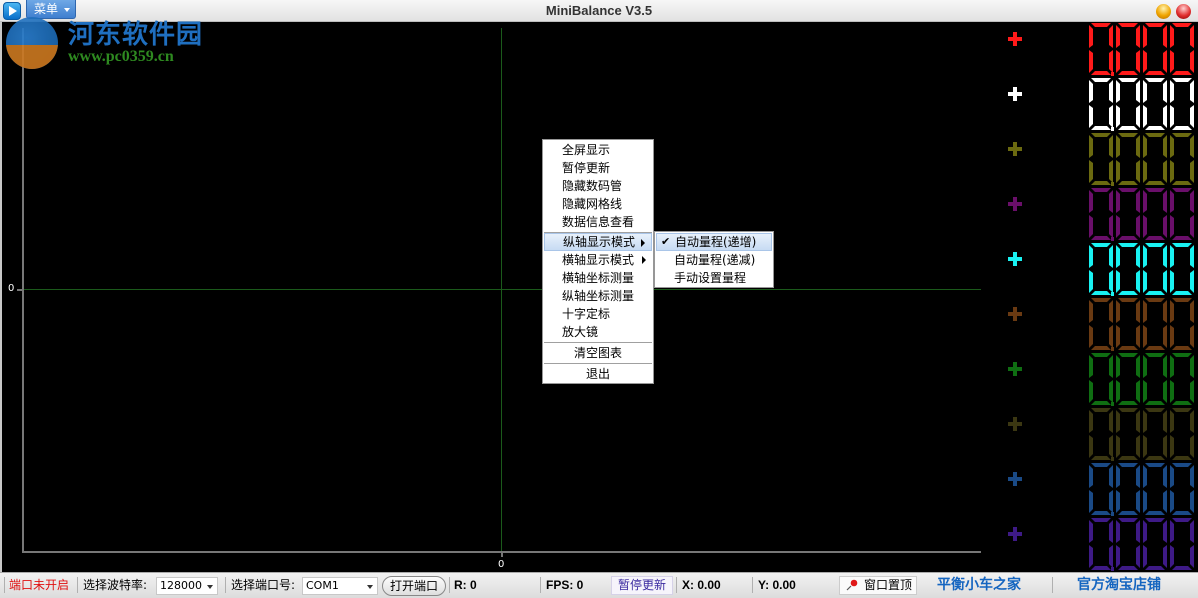  Describe the element at coordinates (979, 585) in the screenshot. I see `home-link: 平衡小车之家` at that location.